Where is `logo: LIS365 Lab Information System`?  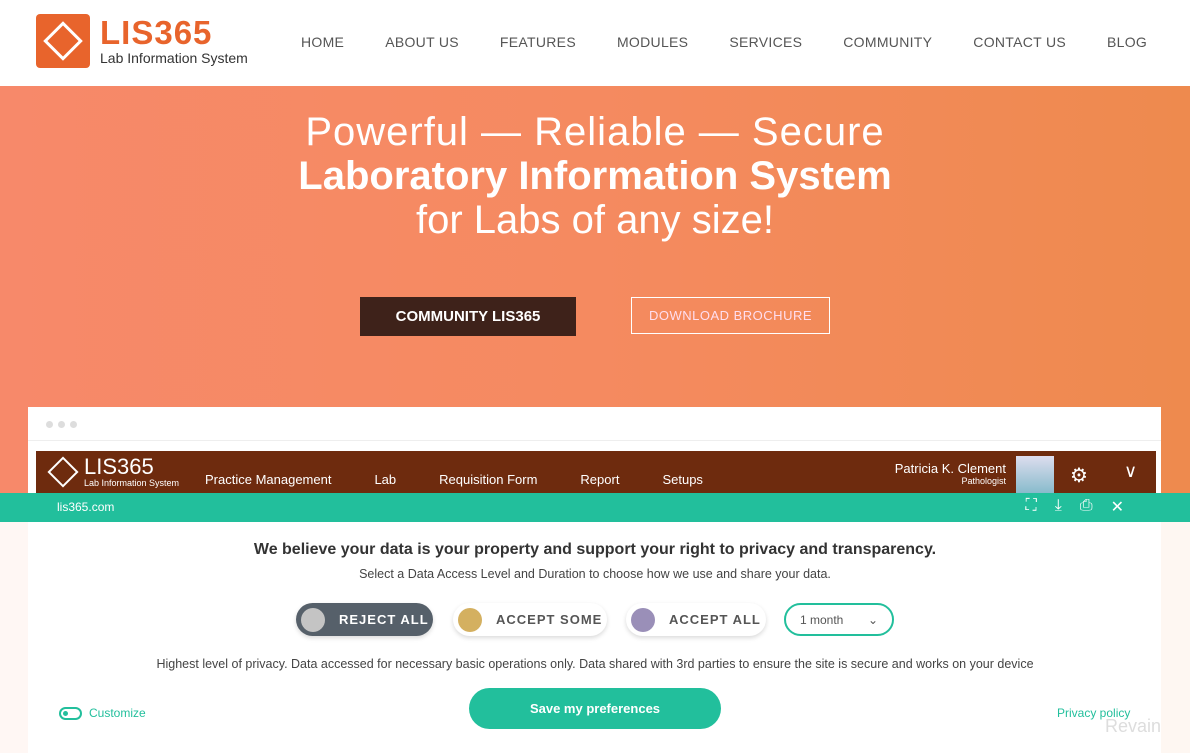
logo: LIS365 Lab Information System is located at coordinates (142, 41).